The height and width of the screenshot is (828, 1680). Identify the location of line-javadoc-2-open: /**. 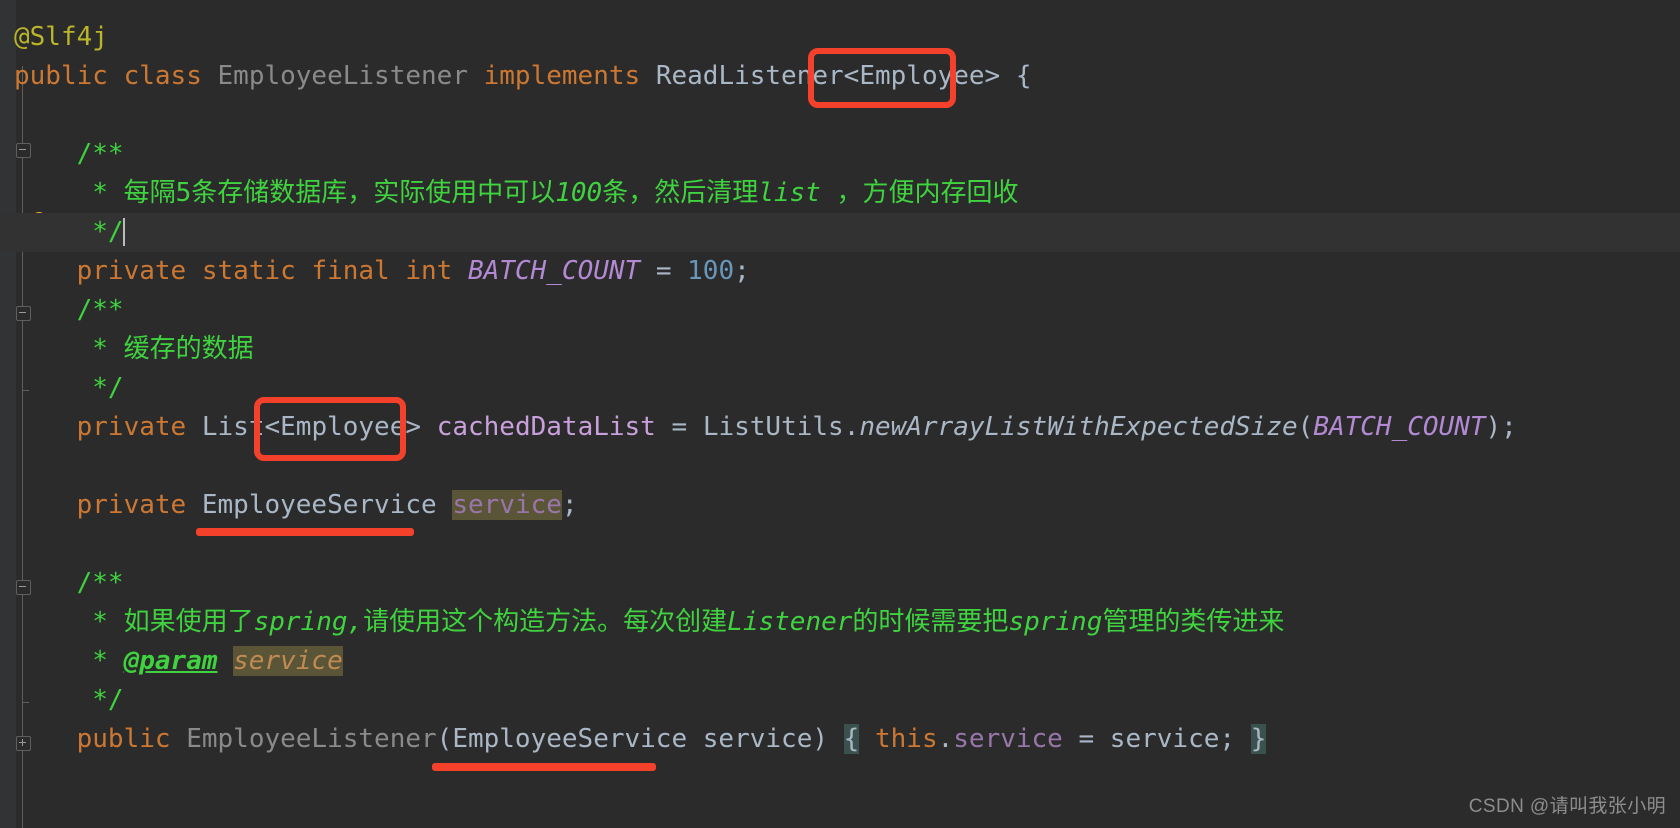
(840, 310).